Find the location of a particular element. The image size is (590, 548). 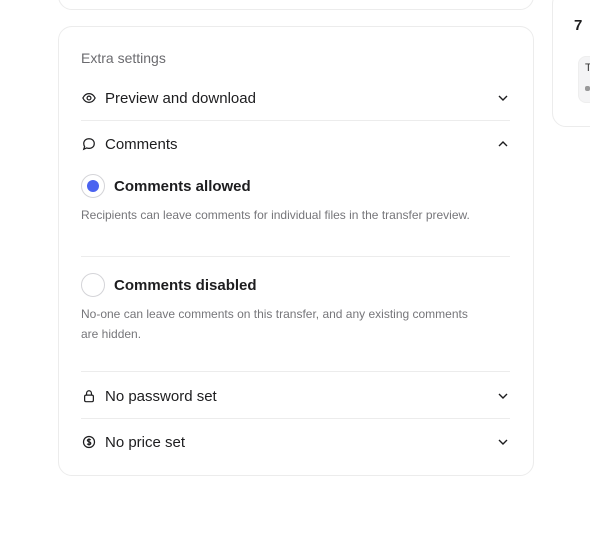

chevron-up-icon is located at coordinates (503, 144).